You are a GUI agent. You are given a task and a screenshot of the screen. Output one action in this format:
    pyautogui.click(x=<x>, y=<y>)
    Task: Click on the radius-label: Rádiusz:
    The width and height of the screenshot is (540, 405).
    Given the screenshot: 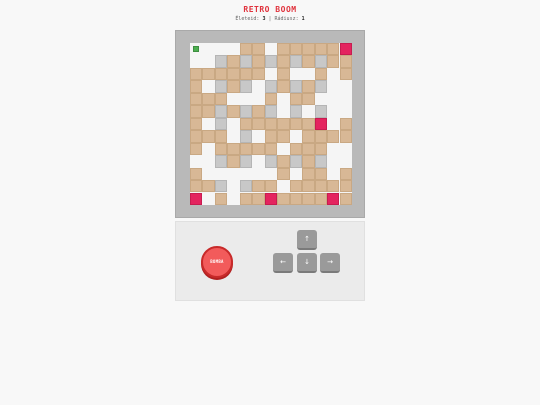 What is the action you would take?
    pyautogui.click(x=286, y=19)
    